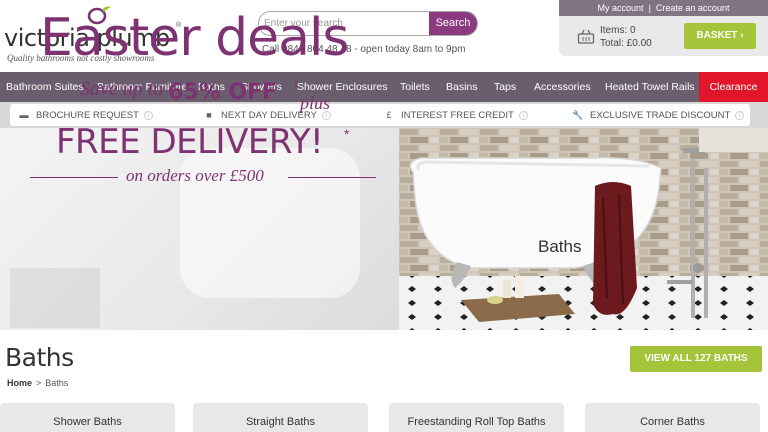 This screenshot has height=432, width=768. I want to click on basket-items-count: Items: 0, so click(618, 30).